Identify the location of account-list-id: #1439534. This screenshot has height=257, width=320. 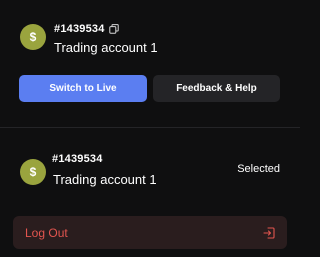
(77, 159).